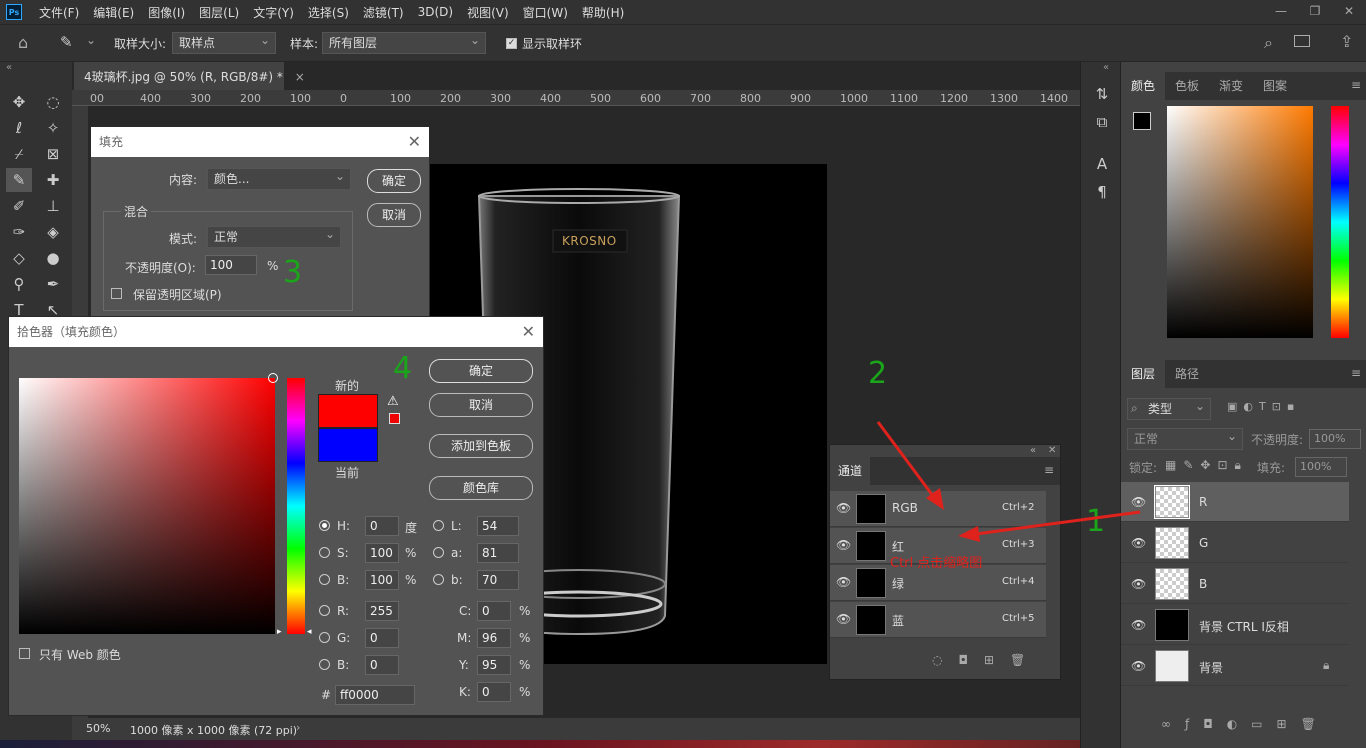 The width and height of the screenshot is (1366, 748). Describe the element at coordinates (53, 102) in the screenshot. I see `marquee-tool-icon: ◌` at that location.